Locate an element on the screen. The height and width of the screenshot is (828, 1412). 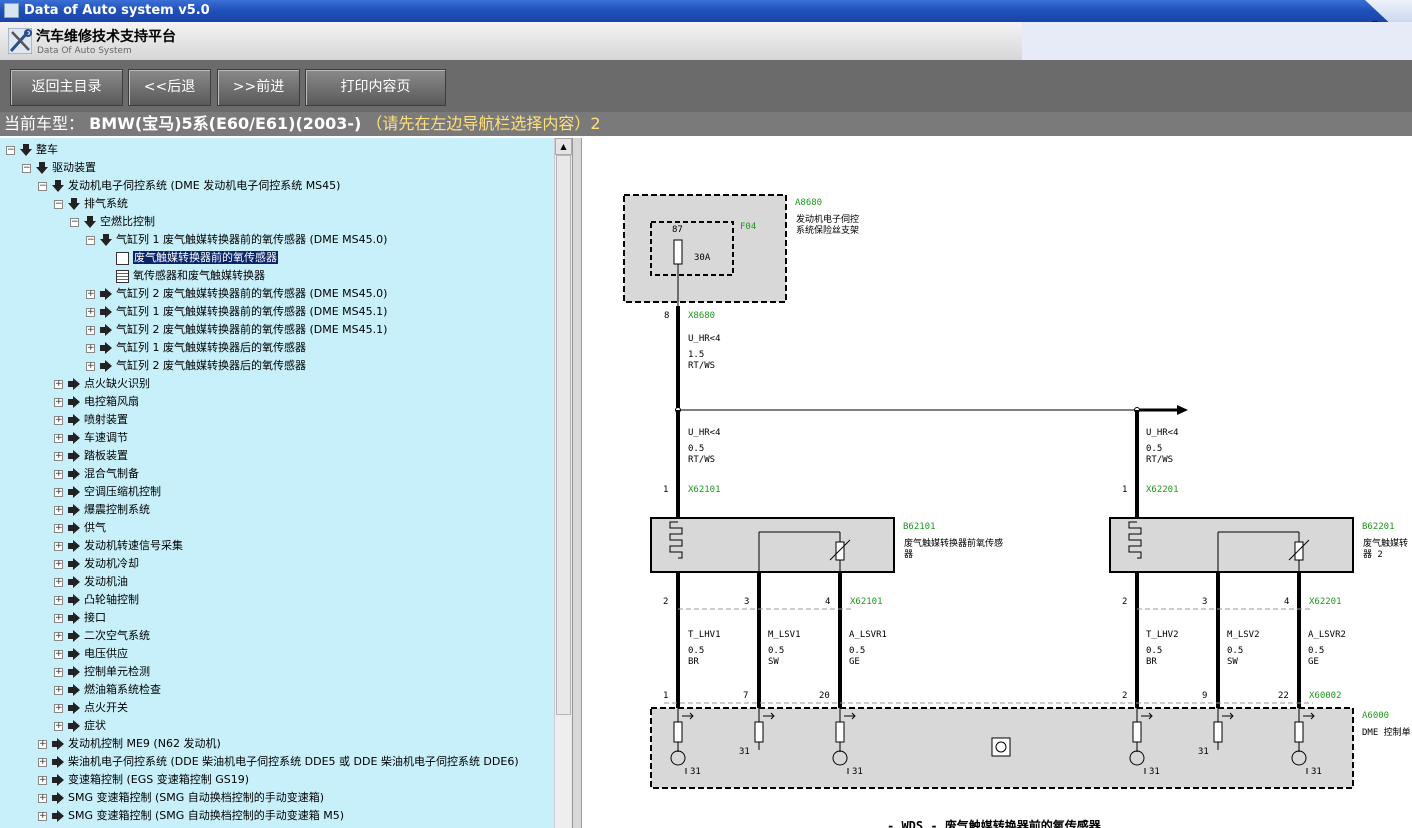
tree-node: + 凸轮轴控制 is located at coordinates (96, 600).